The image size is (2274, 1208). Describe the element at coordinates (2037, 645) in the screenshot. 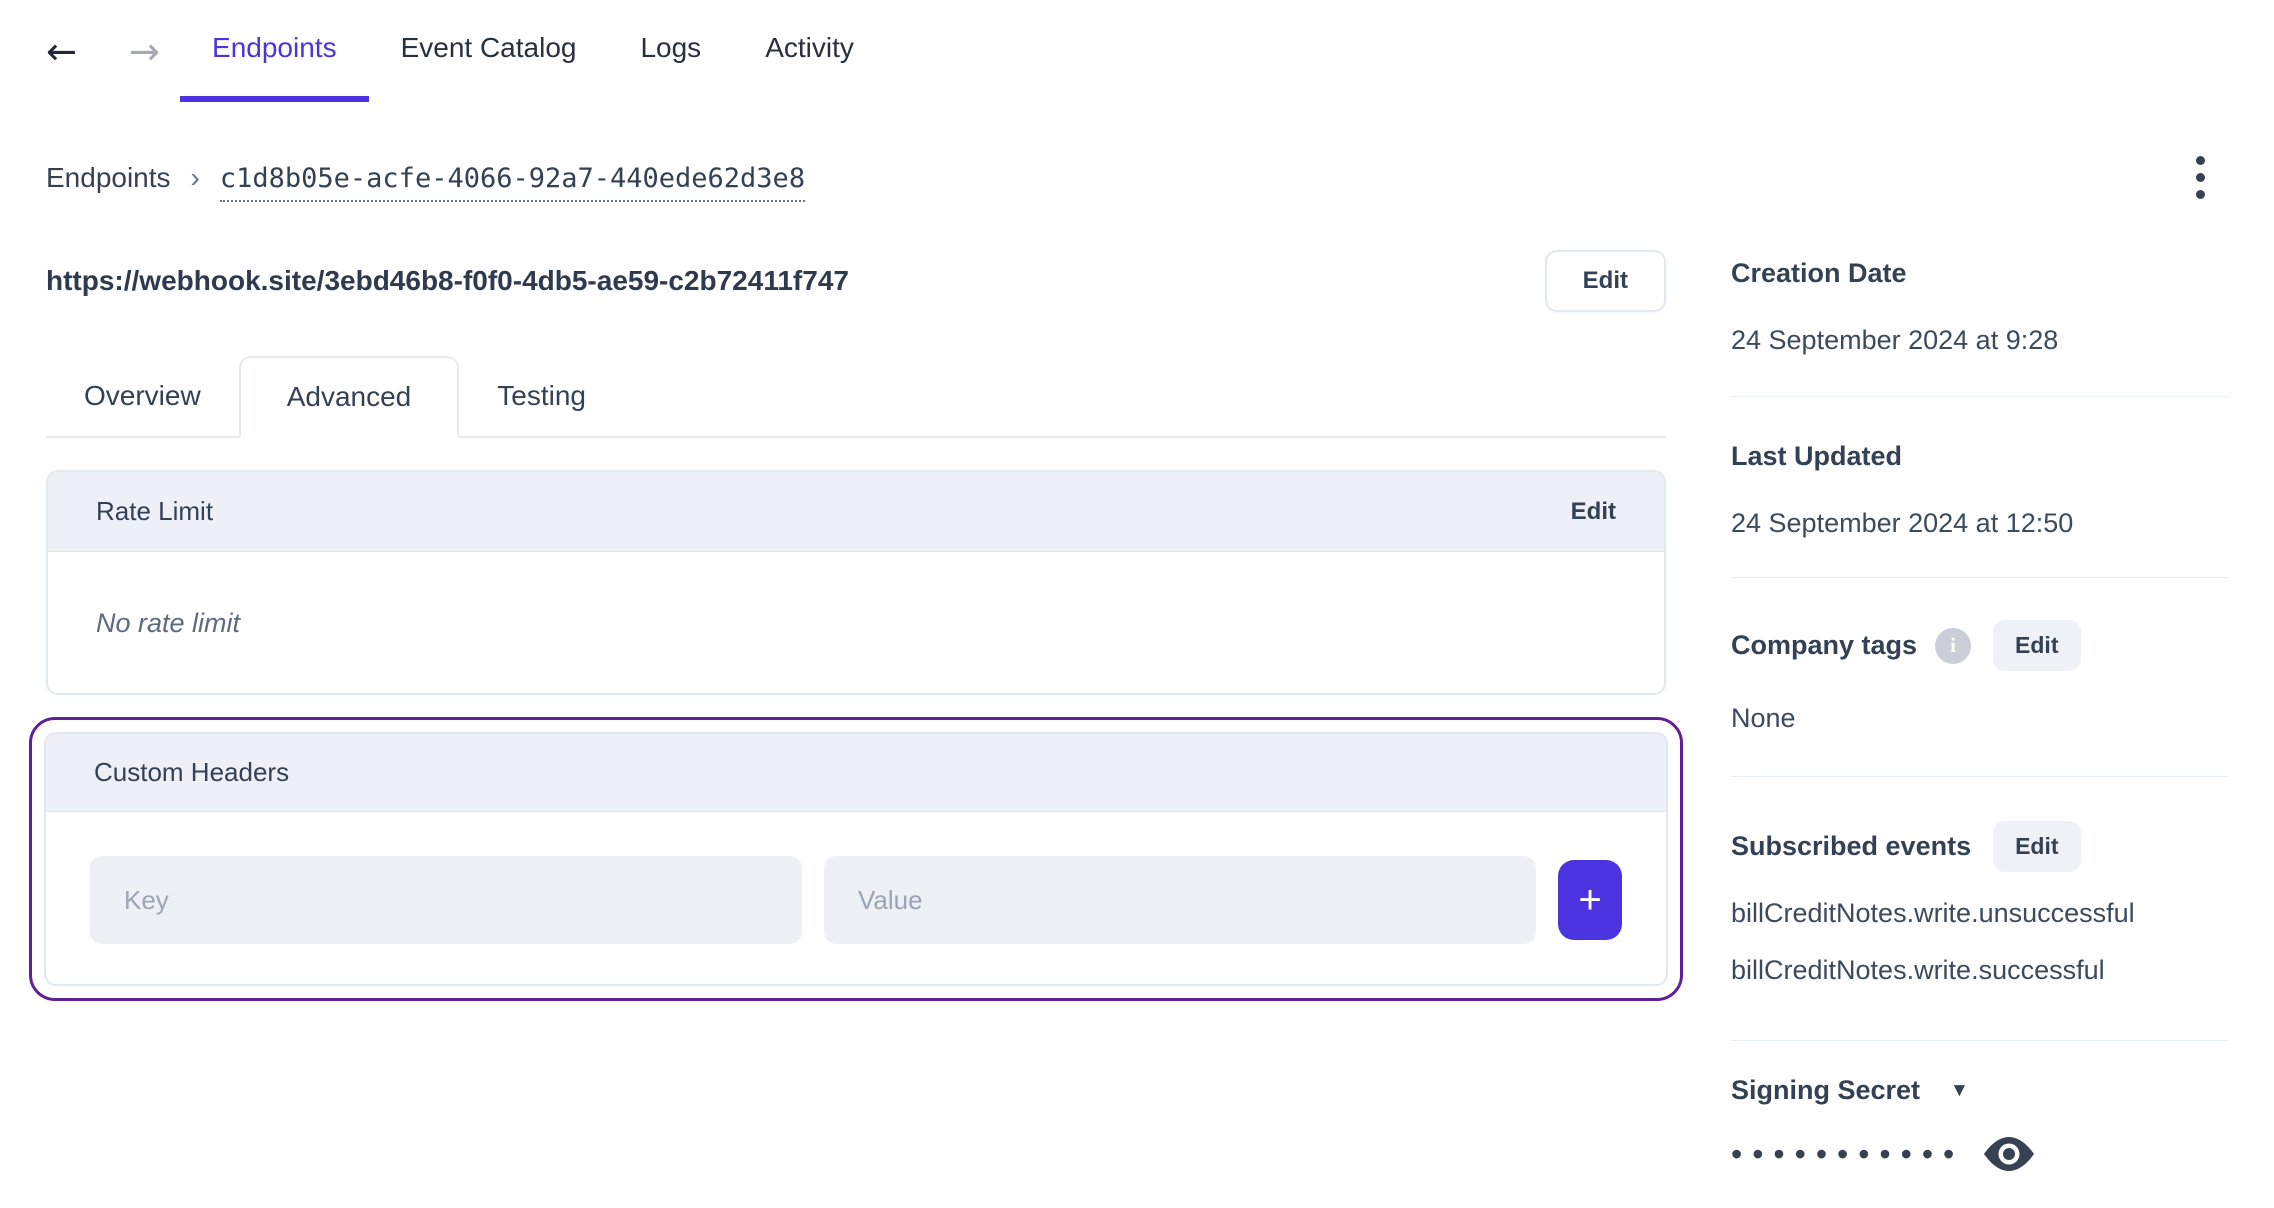

I see `edit-company-tags-button: Edit` at that location.